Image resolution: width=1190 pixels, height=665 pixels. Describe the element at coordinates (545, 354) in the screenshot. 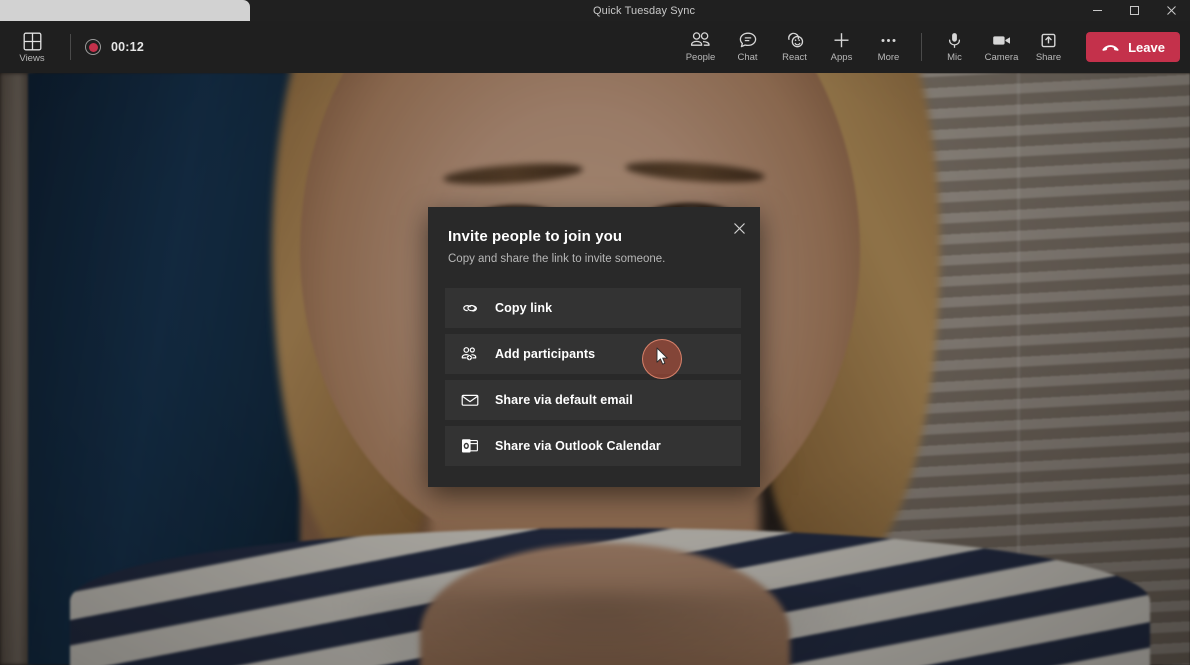

I see `add-participants-label: Add participants` at that location.